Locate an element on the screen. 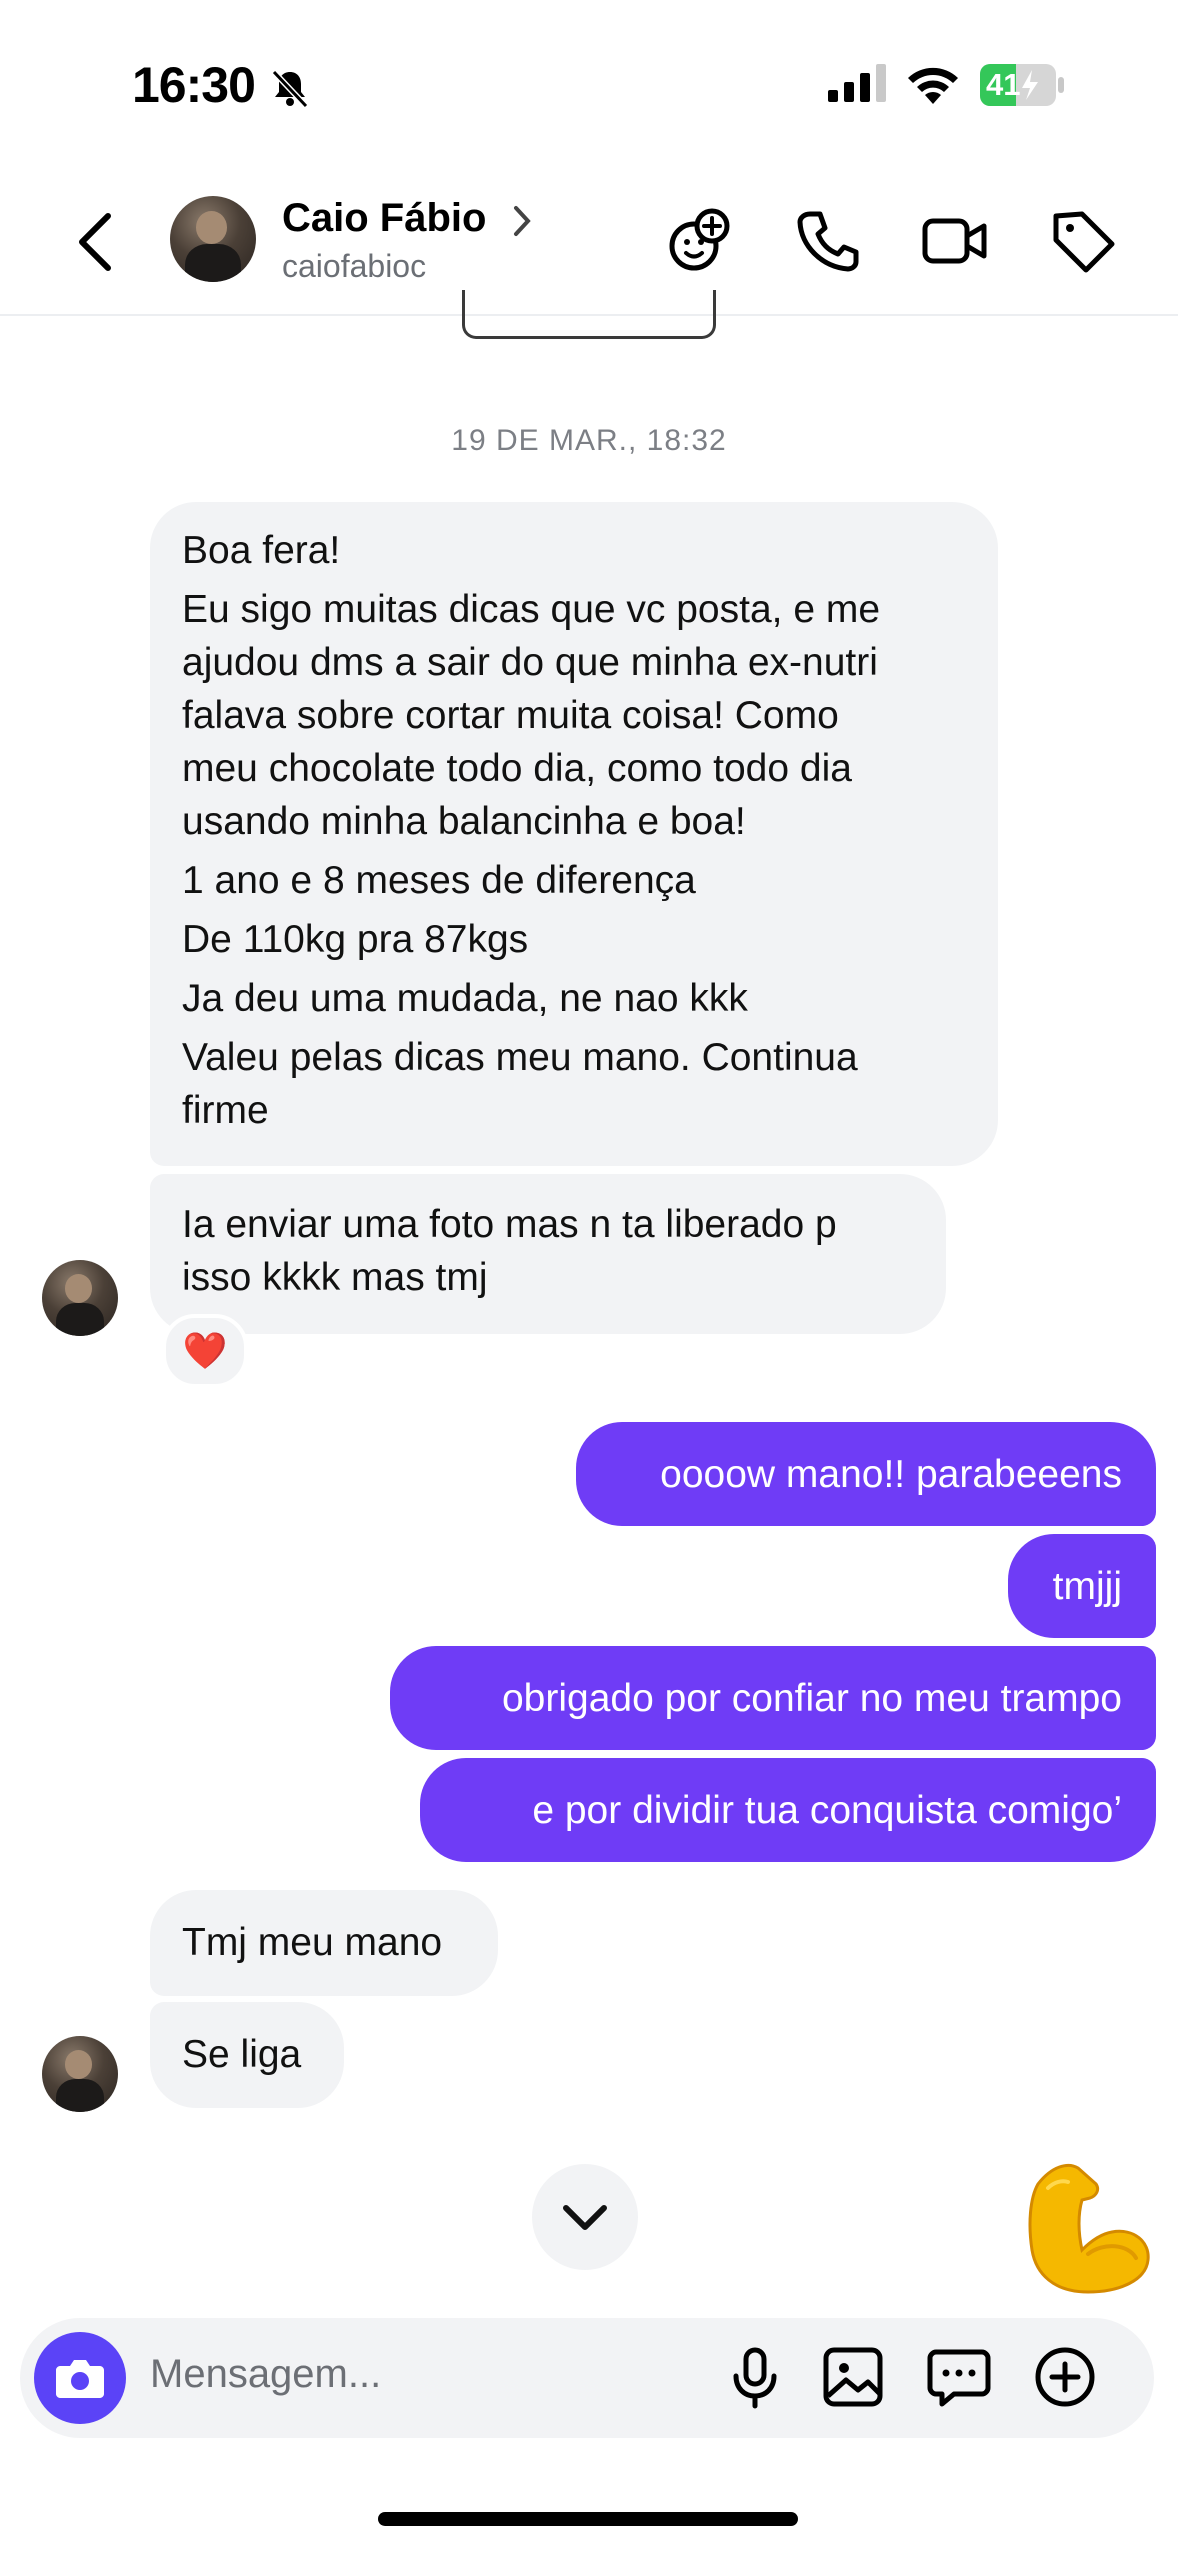 Image resolution: width=1178 pixels, height=2560 pixels. message-line: isso kkkk mas tmj is located at coordinates (335, 1277).